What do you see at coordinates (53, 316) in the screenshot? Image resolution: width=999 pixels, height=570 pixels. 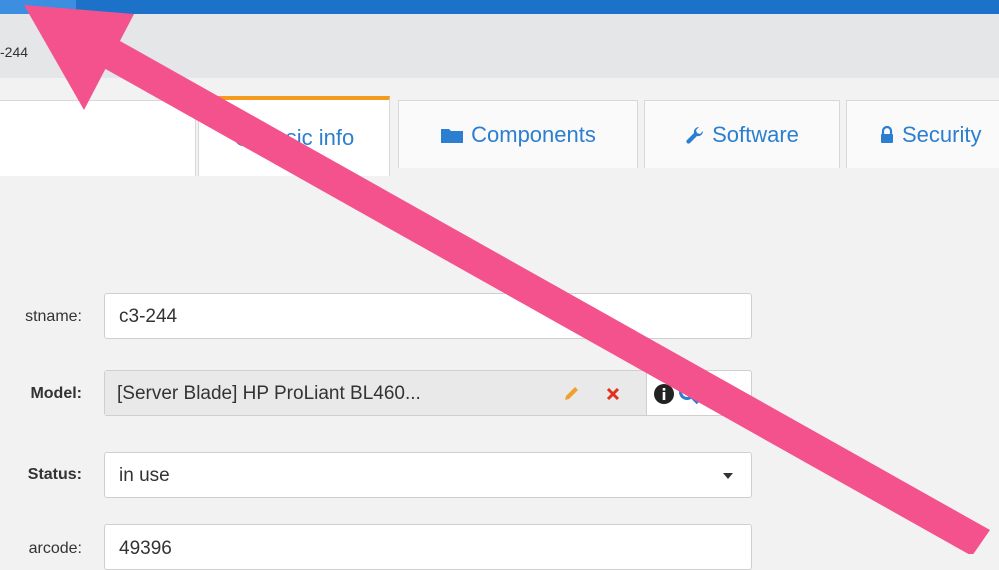 I see `hostname-label: stname:` at bounding box center [53, 316].